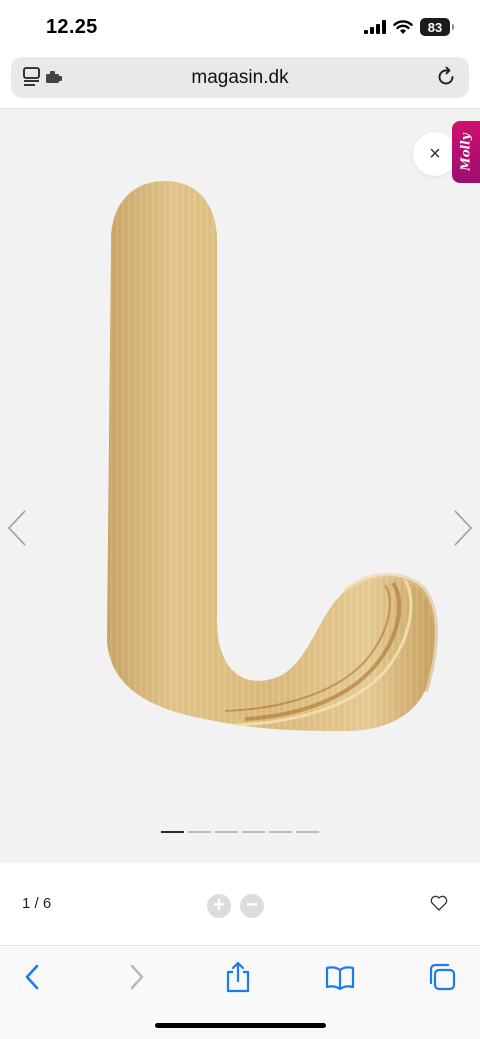  Describe the element at coordinates (252, 906) in the screenshot. I see `zoom-out-button: −` at that location.